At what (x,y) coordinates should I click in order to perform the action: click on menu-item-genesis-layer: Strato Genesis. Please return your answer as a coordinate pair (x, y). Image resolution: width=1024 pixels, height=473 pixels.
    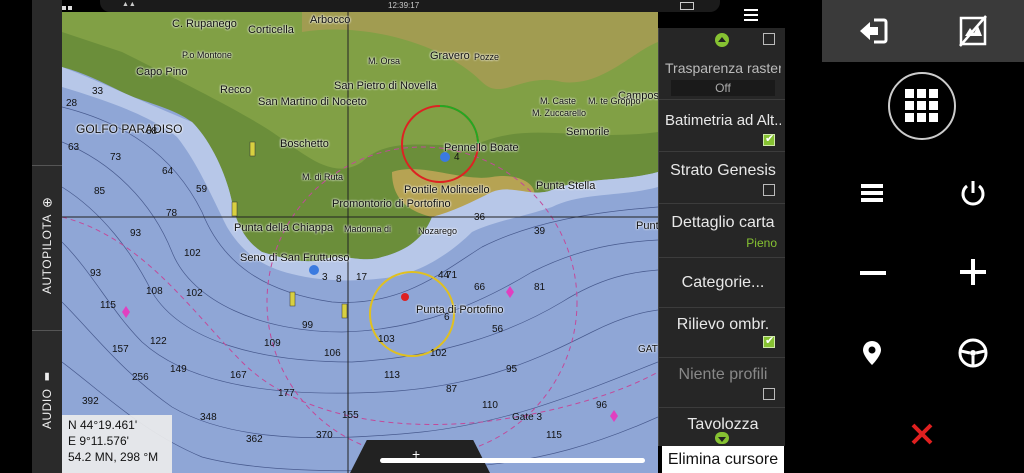
    Looking at the image, I should click on (722, 179).